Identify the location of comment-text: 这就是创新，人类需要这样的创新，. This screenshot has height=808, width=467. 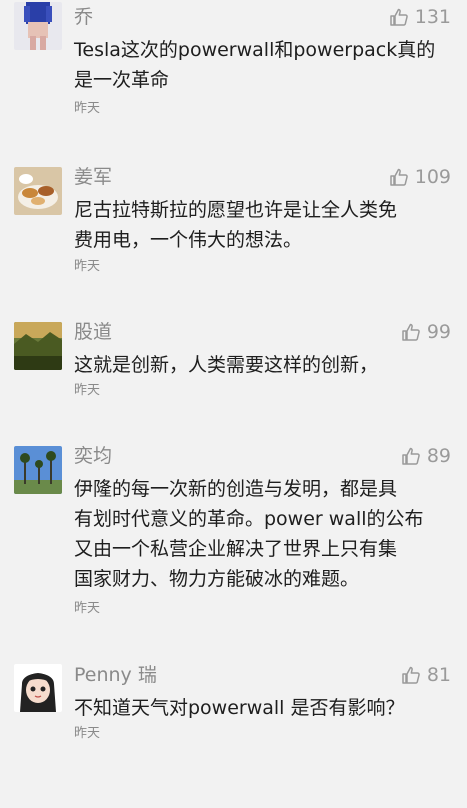
(263, 365).